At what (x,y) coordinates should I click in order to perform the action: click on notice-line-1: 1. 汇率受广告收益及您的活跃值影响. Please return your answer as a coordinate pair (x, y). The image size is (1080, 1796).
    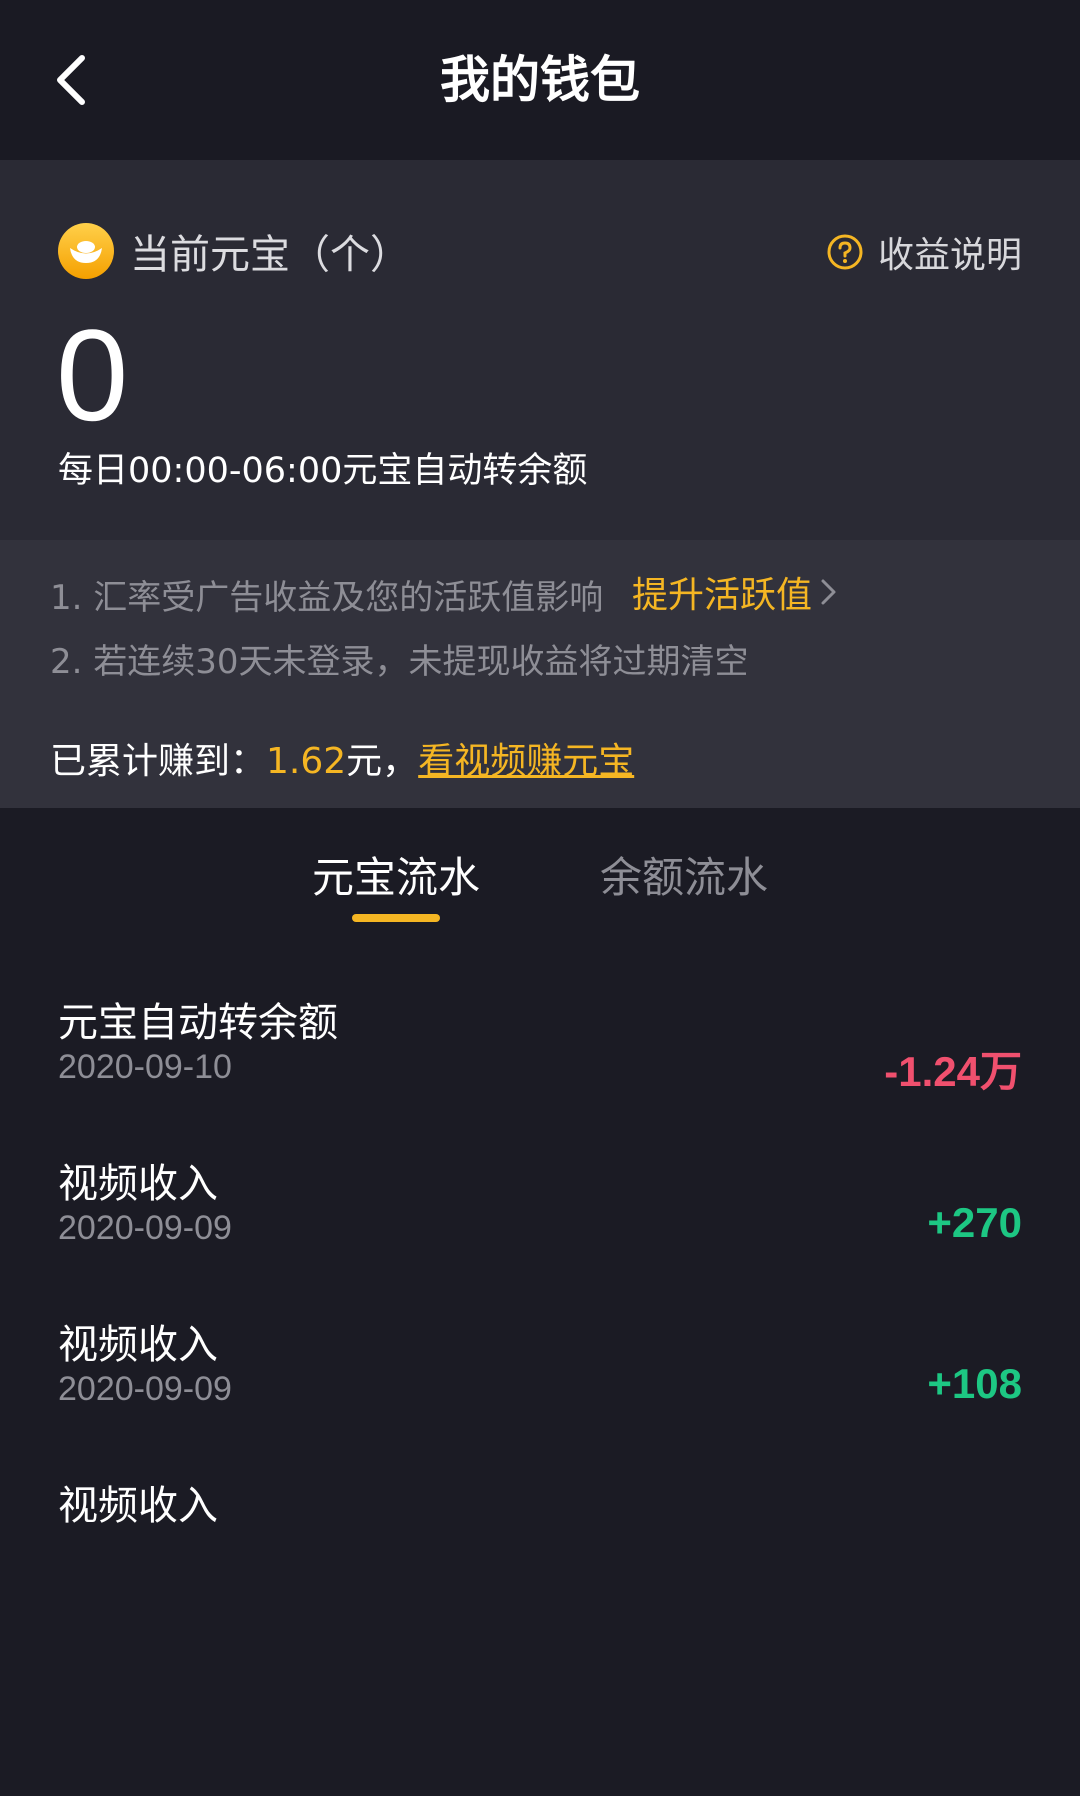
    Looking at the image, I should click on (327, 598).